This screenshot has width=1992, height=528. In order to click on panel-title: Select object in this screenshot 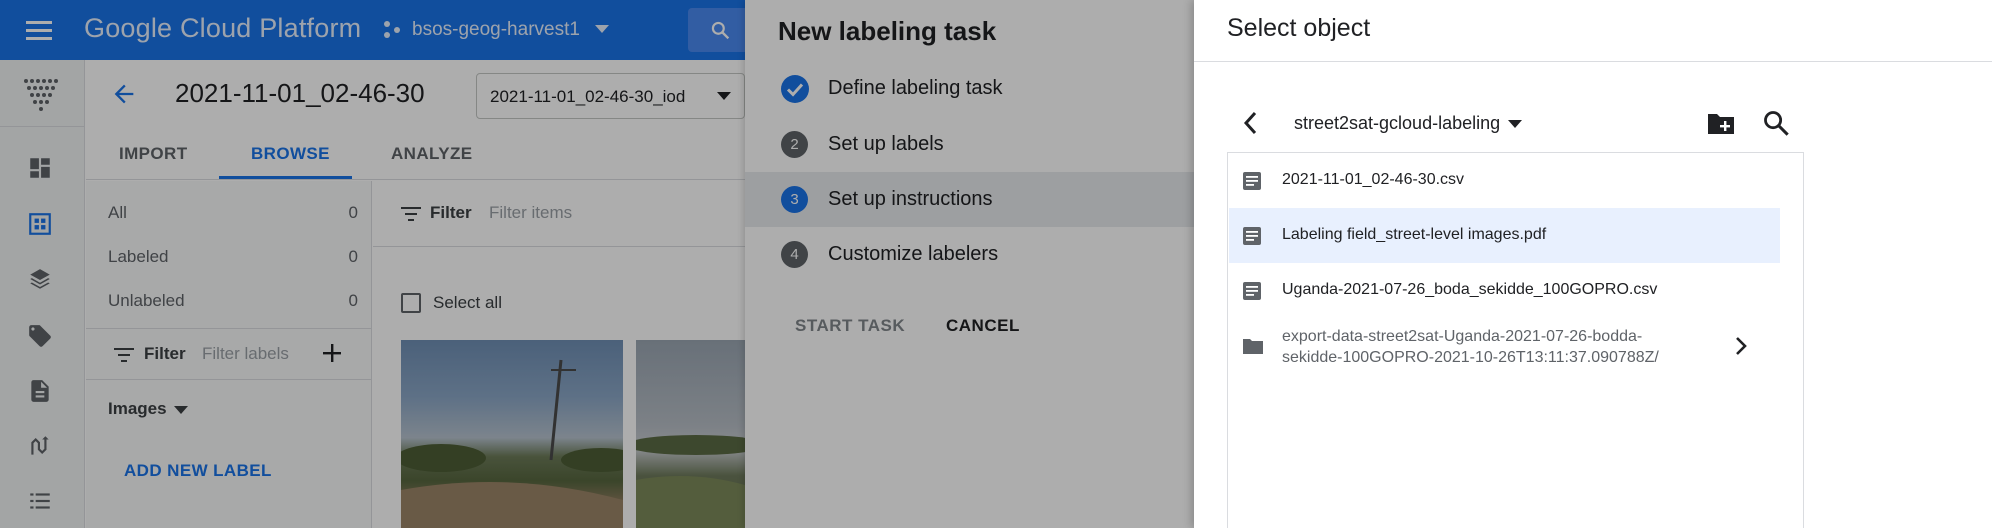, I will do `click(1299, 28)`.